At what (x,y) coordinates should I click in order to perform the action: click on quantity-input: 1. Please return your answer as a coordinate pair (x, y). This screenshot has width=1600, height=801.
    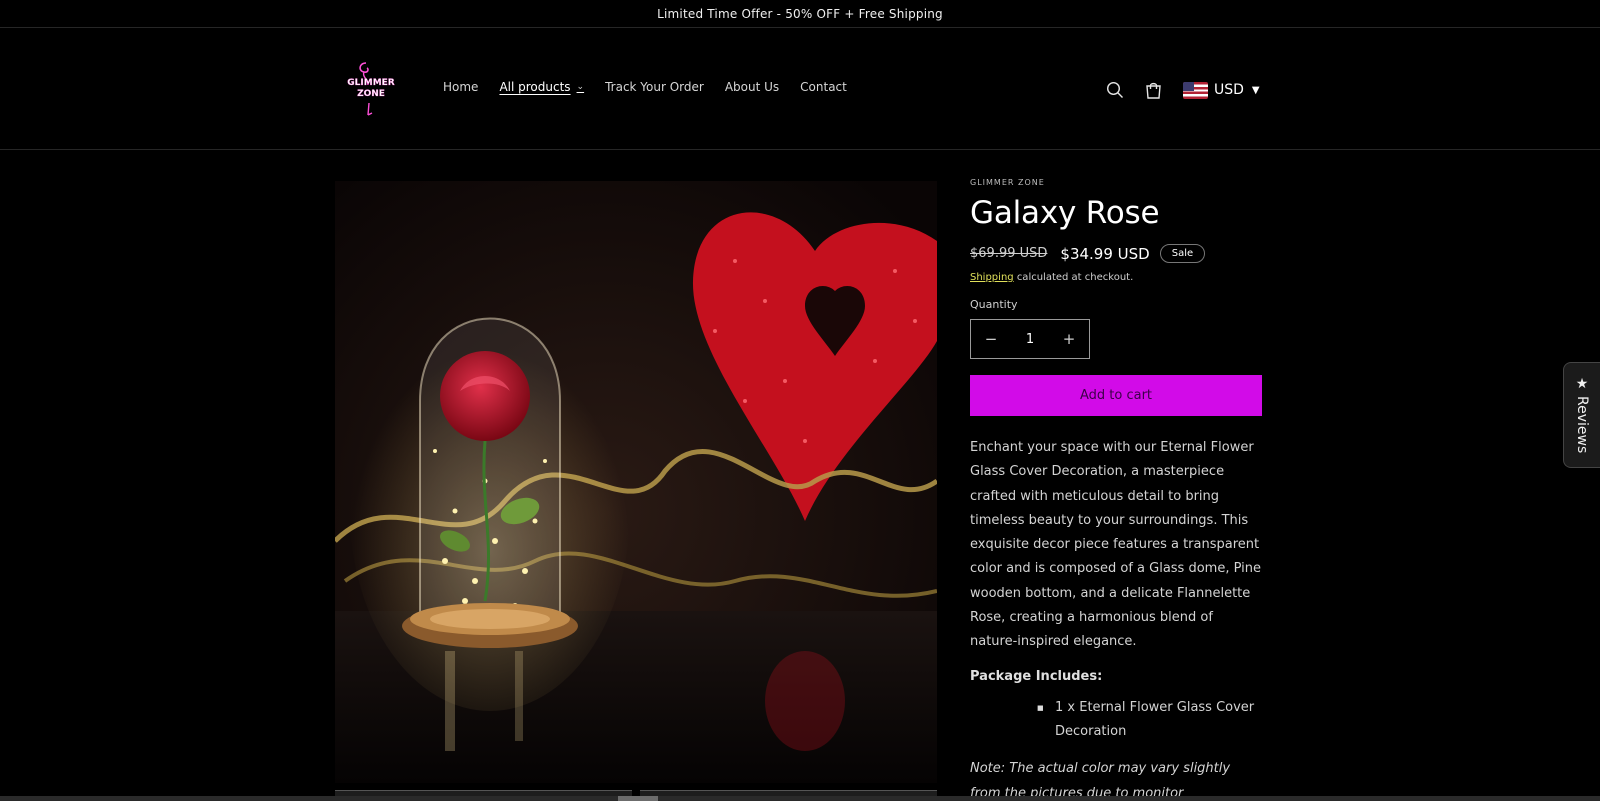
    Looking at the image, I should click on (1030, 339).